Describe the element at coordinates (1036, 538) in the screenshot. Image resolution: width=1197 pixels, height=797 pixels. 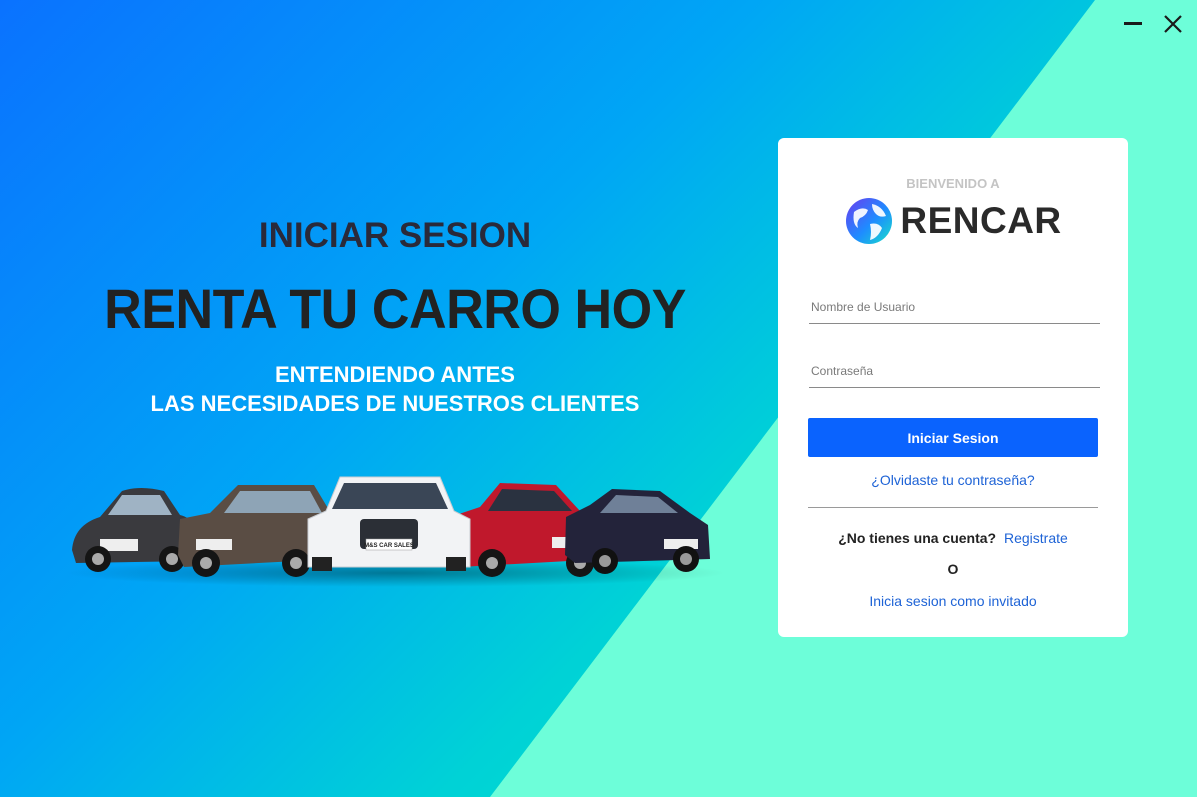
I see `register-link: Registrate` at that location.